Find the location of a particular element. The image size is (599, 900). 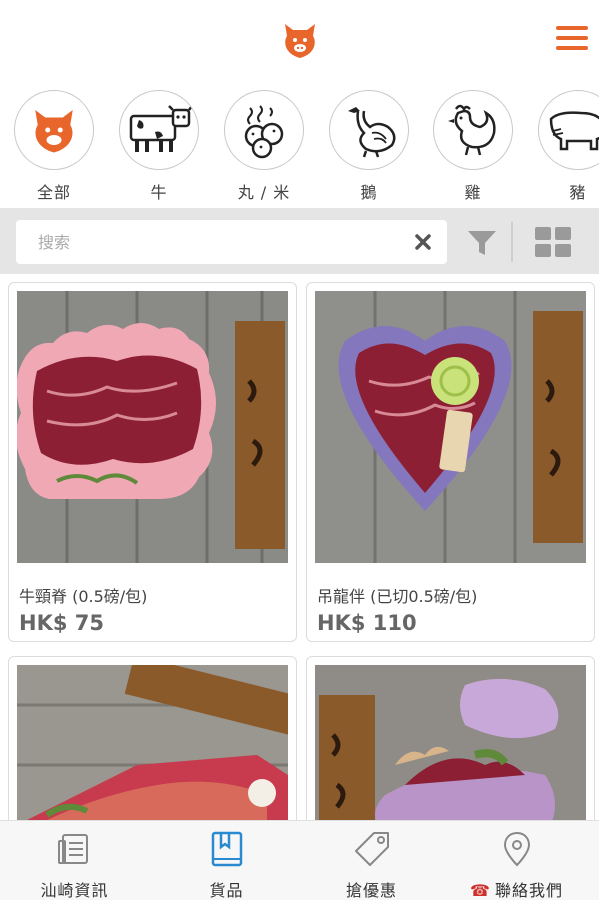

category-beef: 牛 is located at coordinates (159, 146).